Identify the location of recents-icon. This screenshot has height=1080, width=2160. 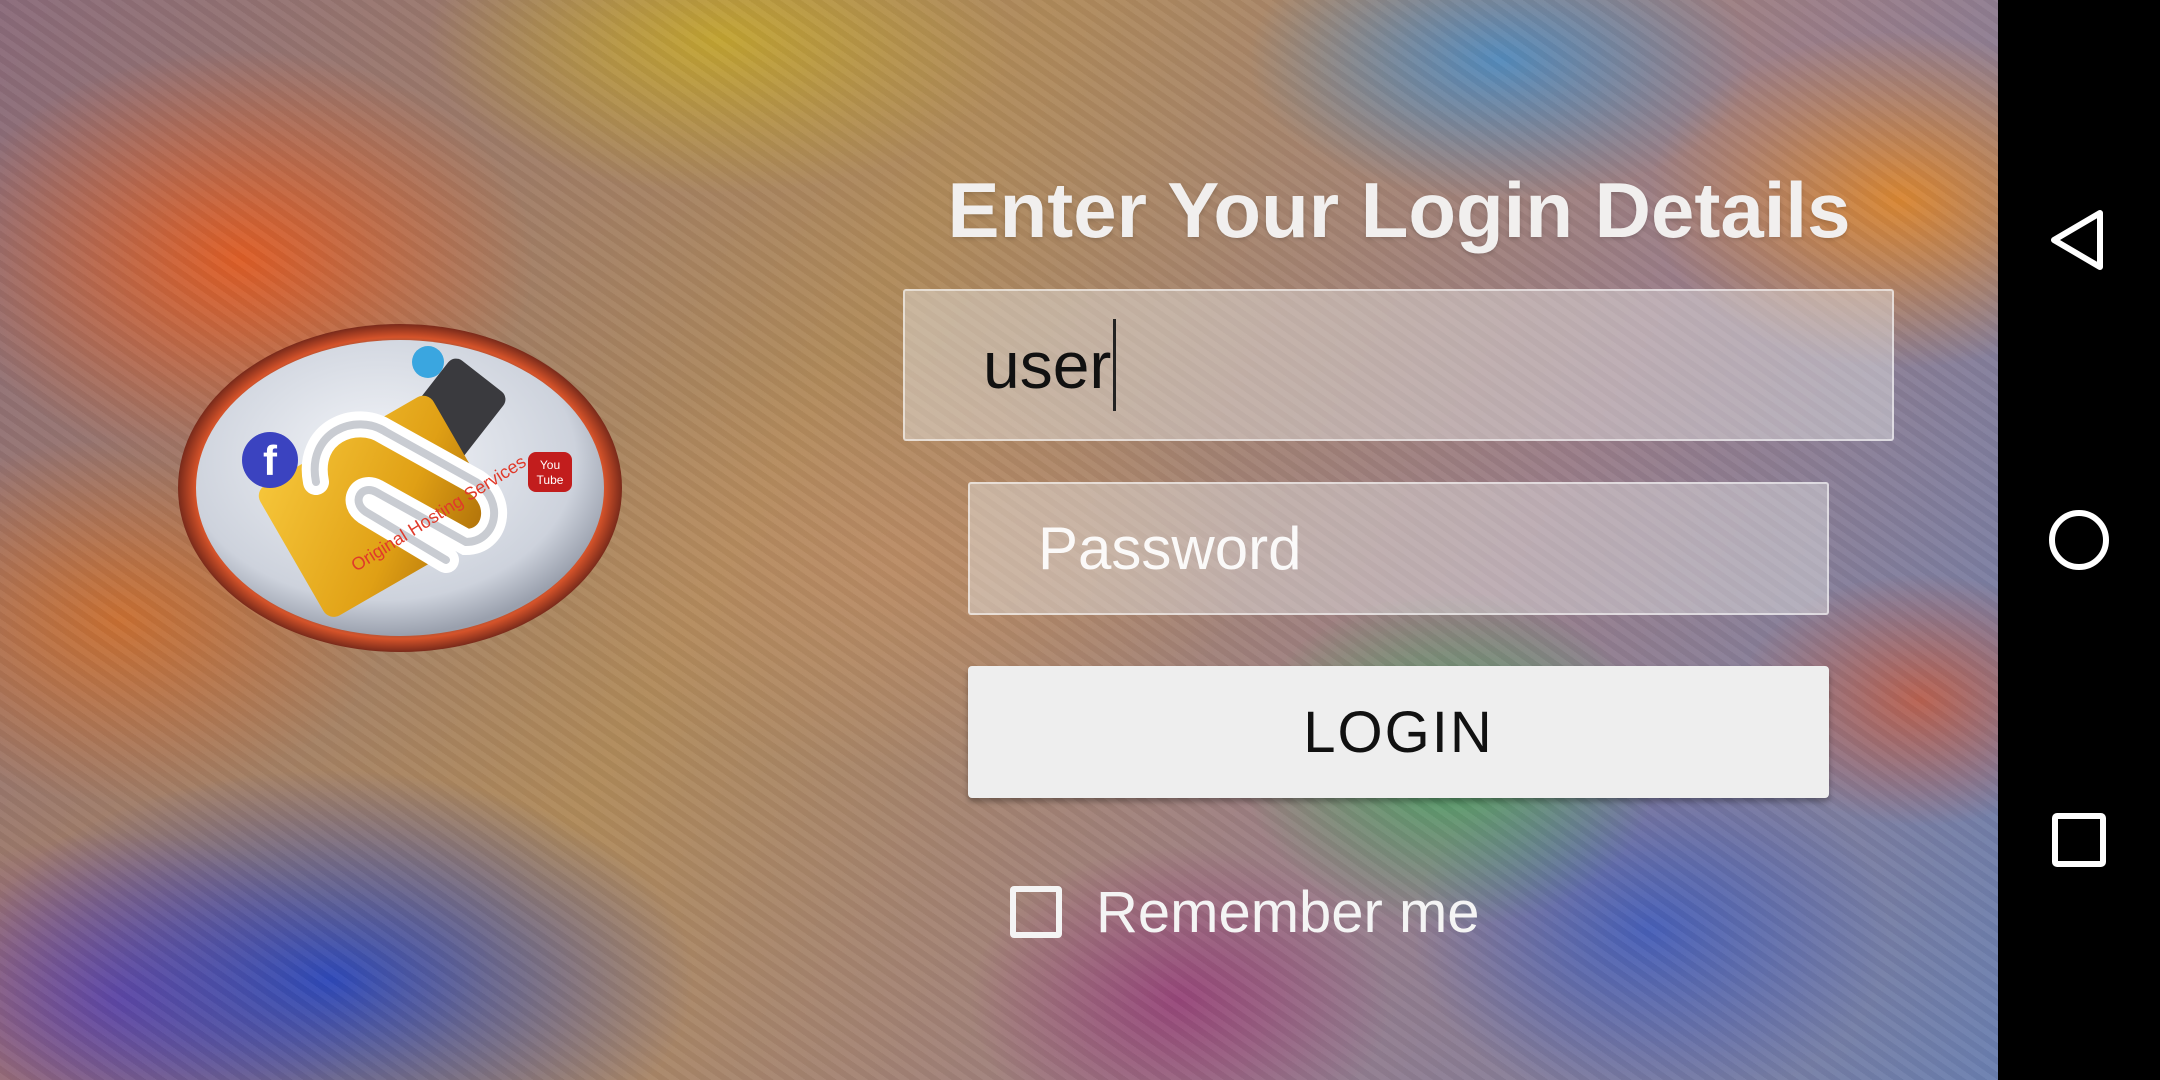
(2079, 840).